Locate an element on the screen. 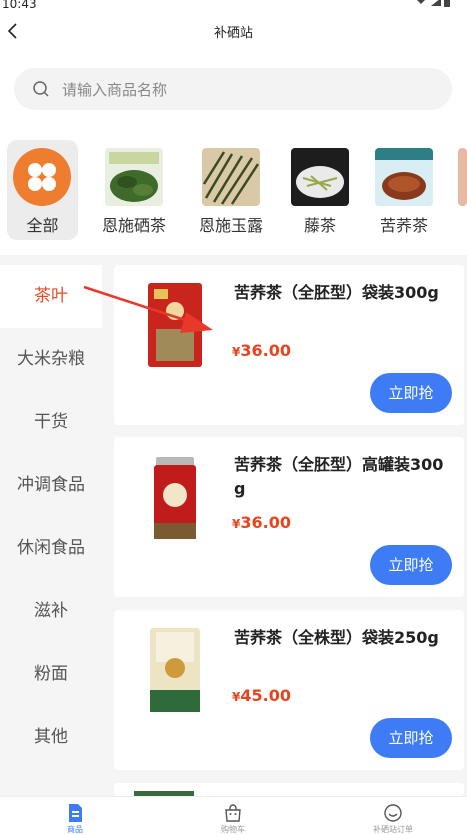 The width and height of the screenshot is (467, 835). product-card: 苦荞茶（全株型）袋装250g ¥45.00 立即抢 is located at coordinates (289, 690).